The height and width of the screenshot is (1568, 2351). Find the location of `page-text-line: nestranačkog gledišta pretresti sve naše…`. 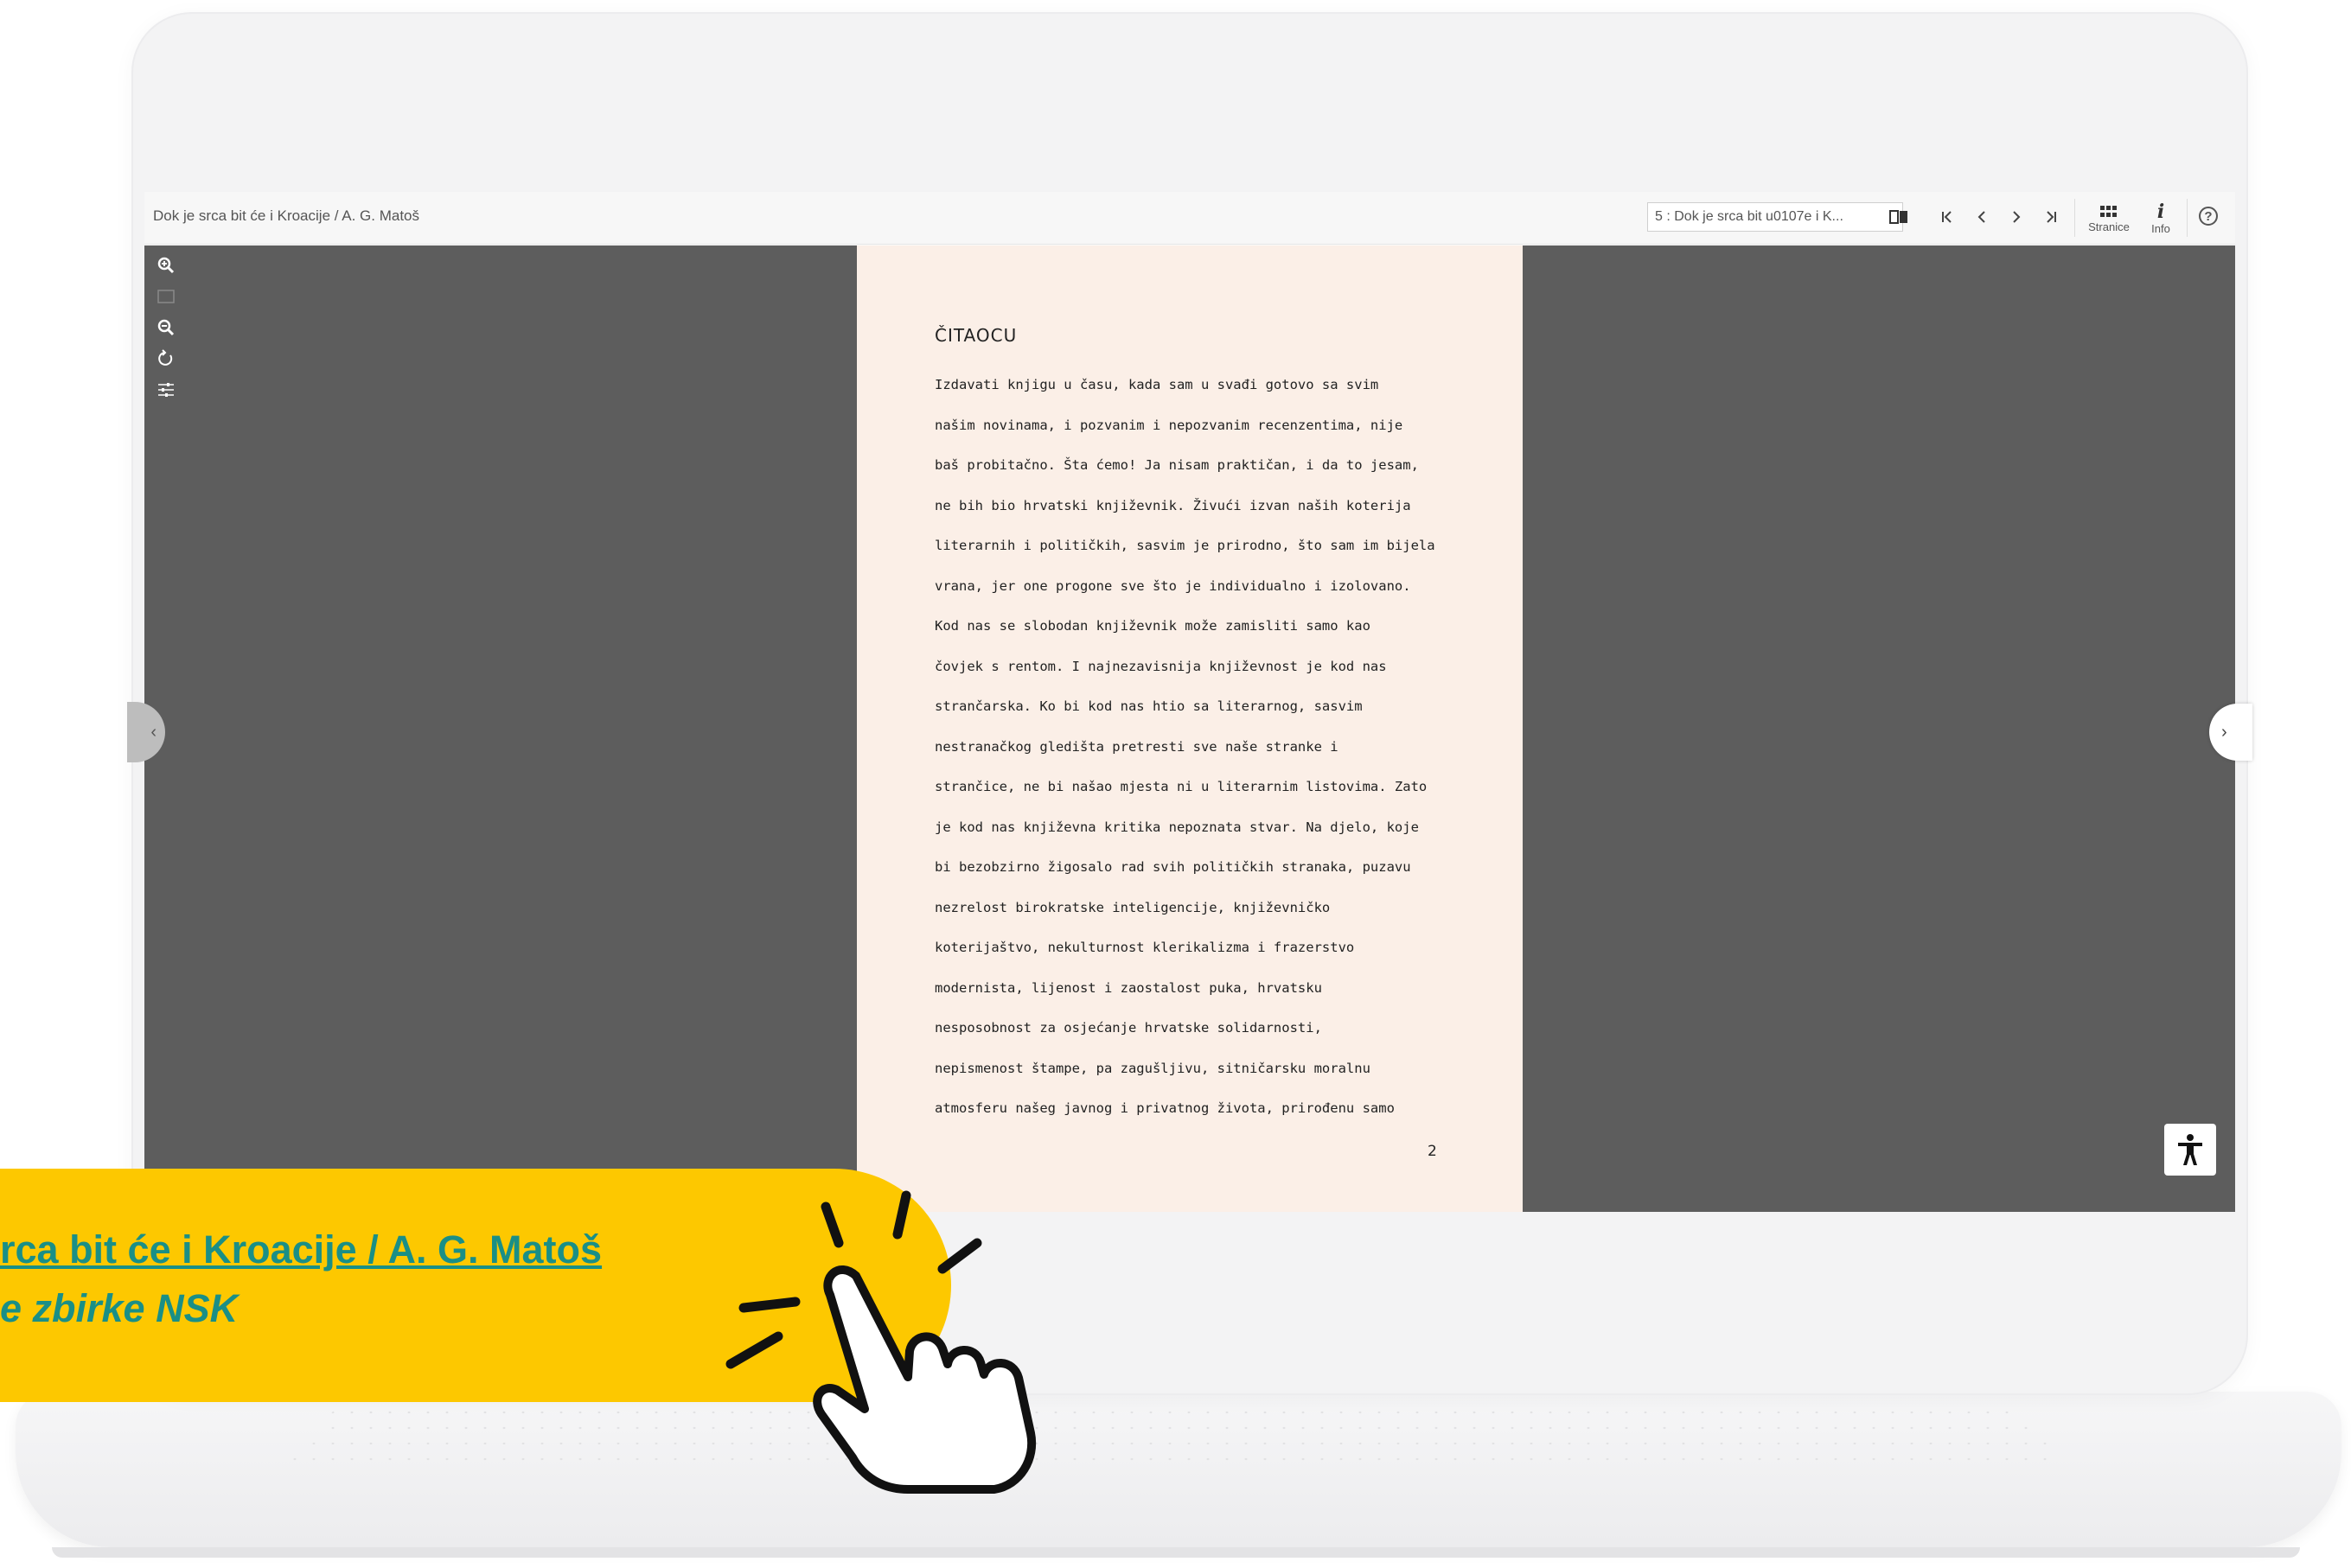

page-text-line: nestranačkog gledišta pretresti sve naše… is located at coordinates (1136, 747).